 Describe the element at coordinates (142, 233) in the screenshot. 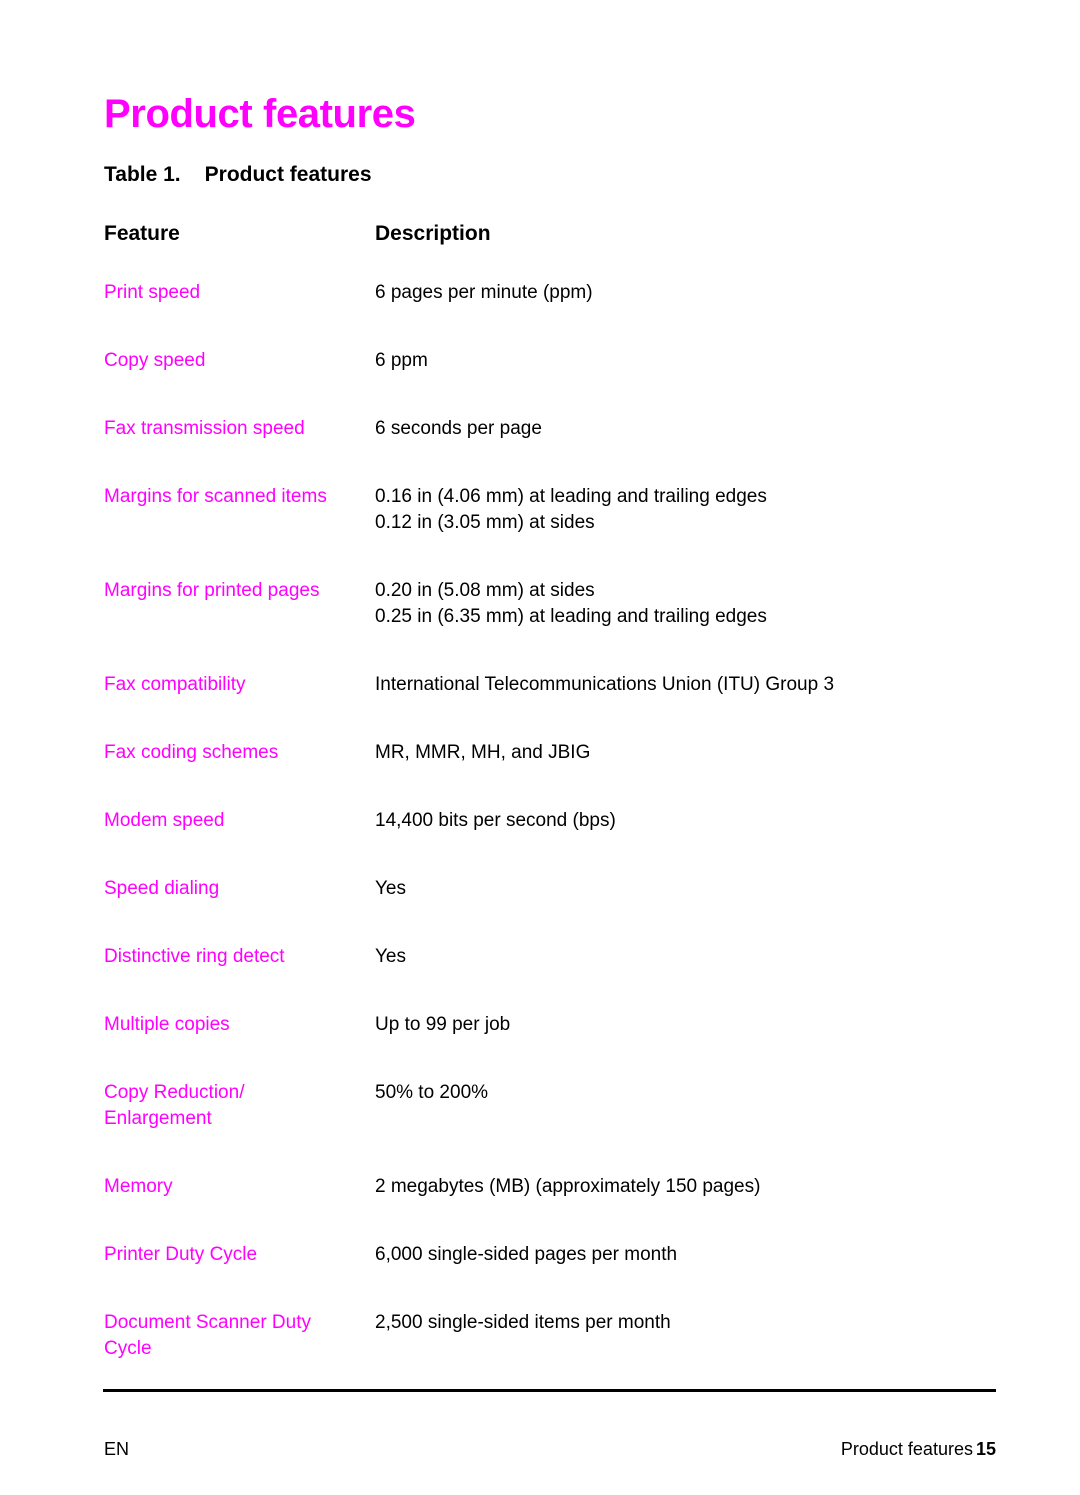

I see `column-header-feature: Feature` at that location.